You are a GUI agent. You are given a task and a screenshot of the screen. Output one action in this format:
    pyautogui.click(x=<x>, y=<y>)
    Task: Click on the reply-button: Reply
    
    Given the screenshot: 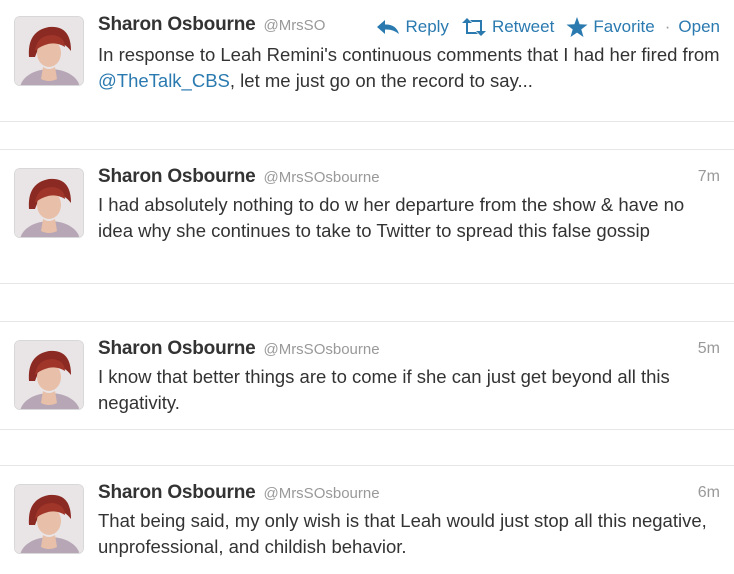 What is the action you would take?
    pyautogui.click(x=412, y=27)
    